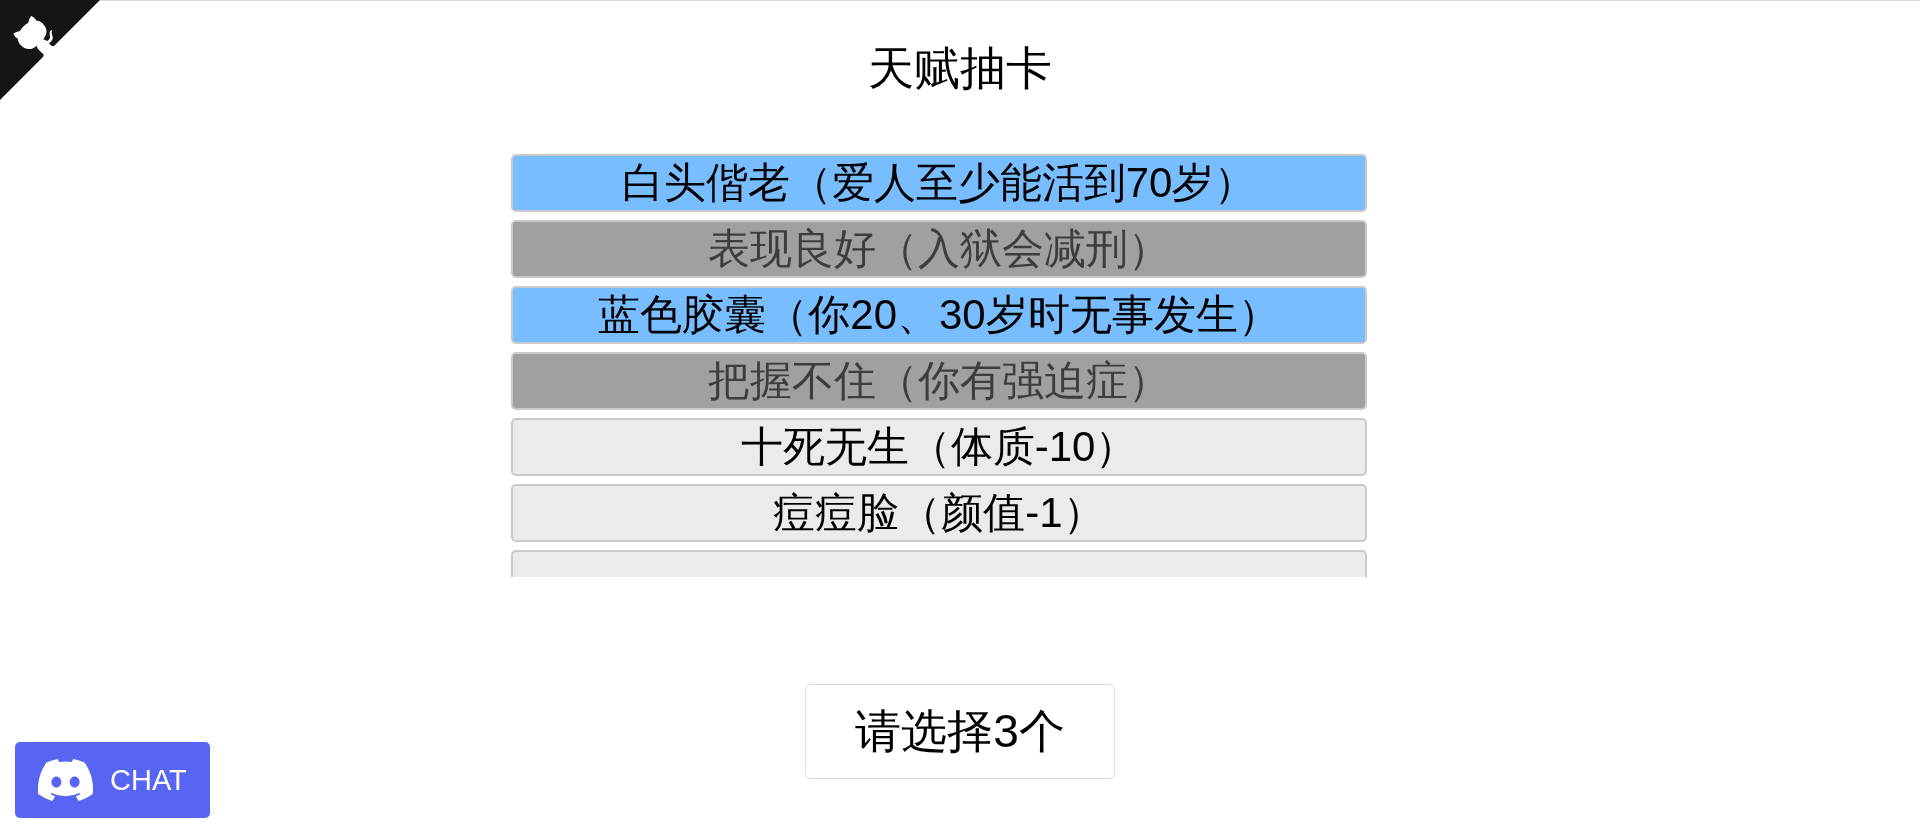 The width and height of the screenshot is (1920, 832). Describe the element at coordinates (939, 315) in the screenshot. I see `talent-item: 蓝色胶囊（你20、30岁时无事发生）` at that location.